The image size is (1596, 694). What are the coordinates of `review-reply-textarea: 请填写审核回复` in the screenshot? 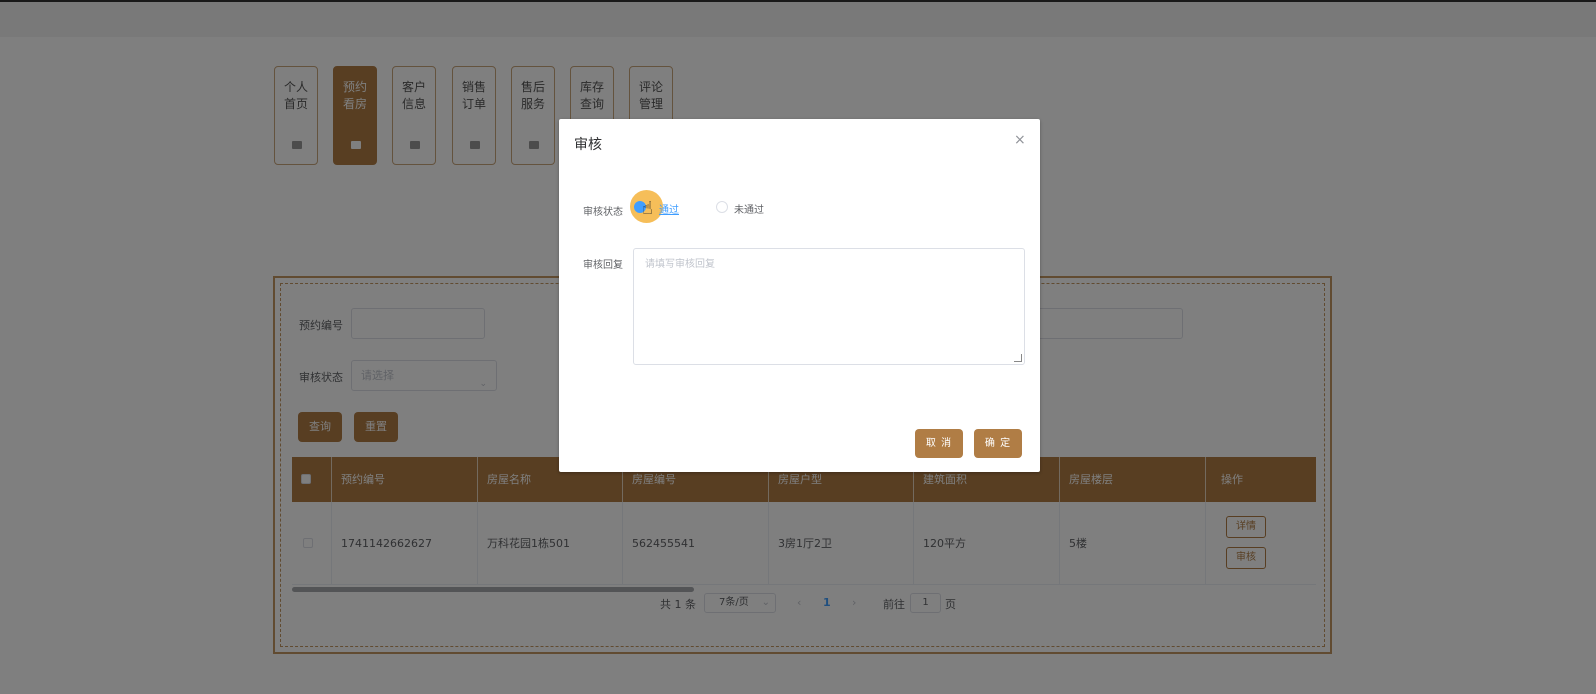 It's located at (829, 306).